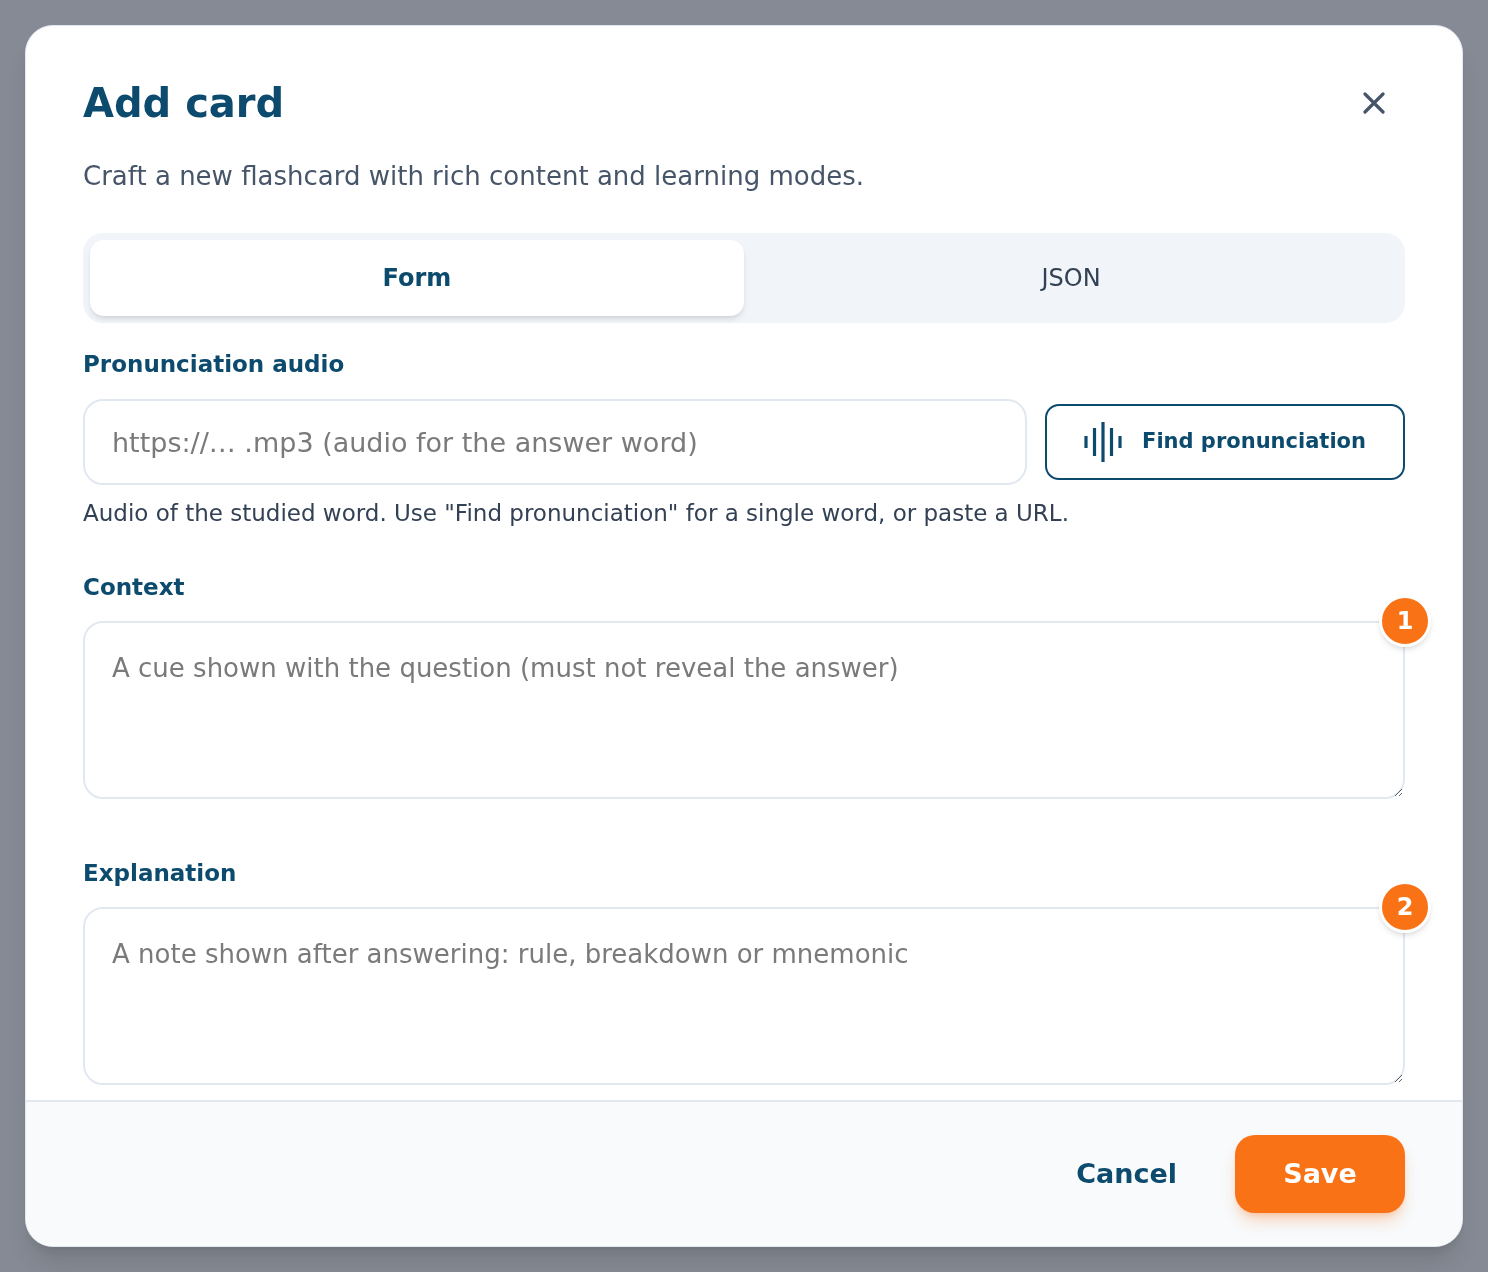 The width and height of the screenshot is (1488, 1272). Describe the element at coordinates (1374, 103) in the screenshot. I see `close-icon` at that location.